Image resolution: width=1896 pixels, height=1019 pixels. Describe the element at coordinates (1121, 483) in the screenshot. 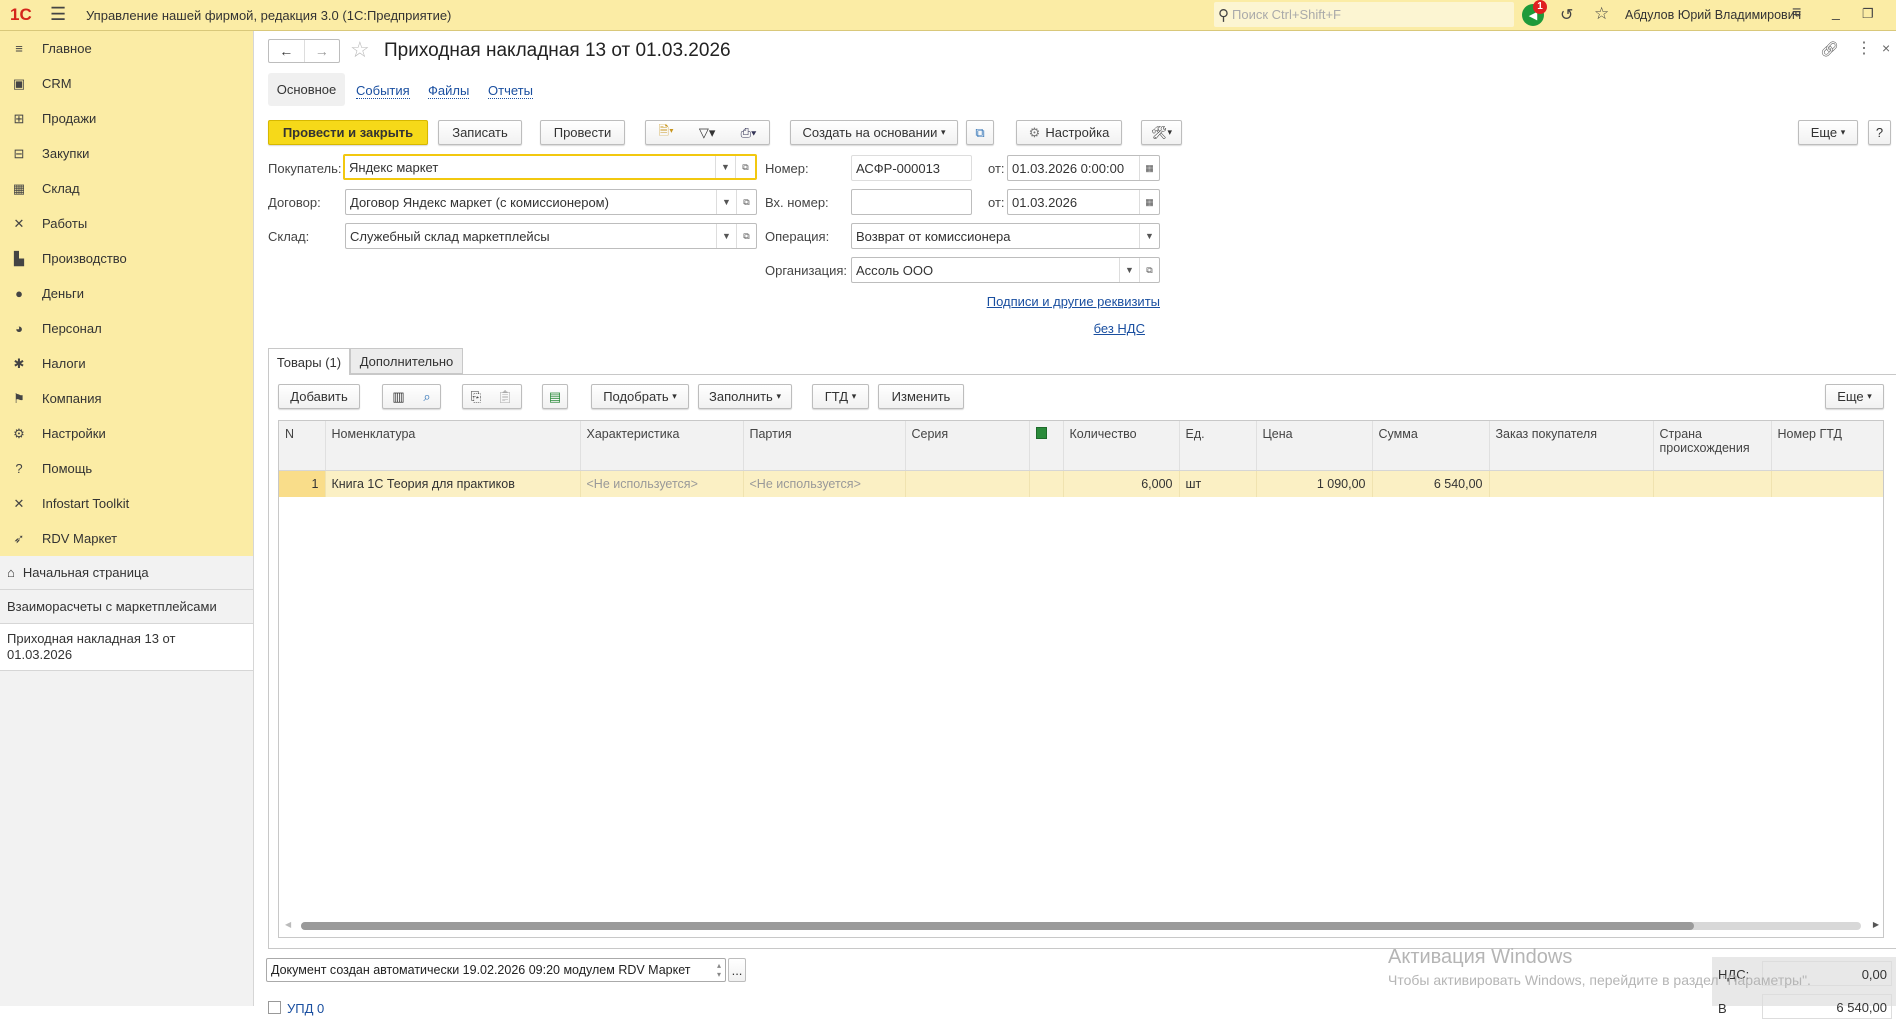

I see `table-cell: 6,000` at that location.